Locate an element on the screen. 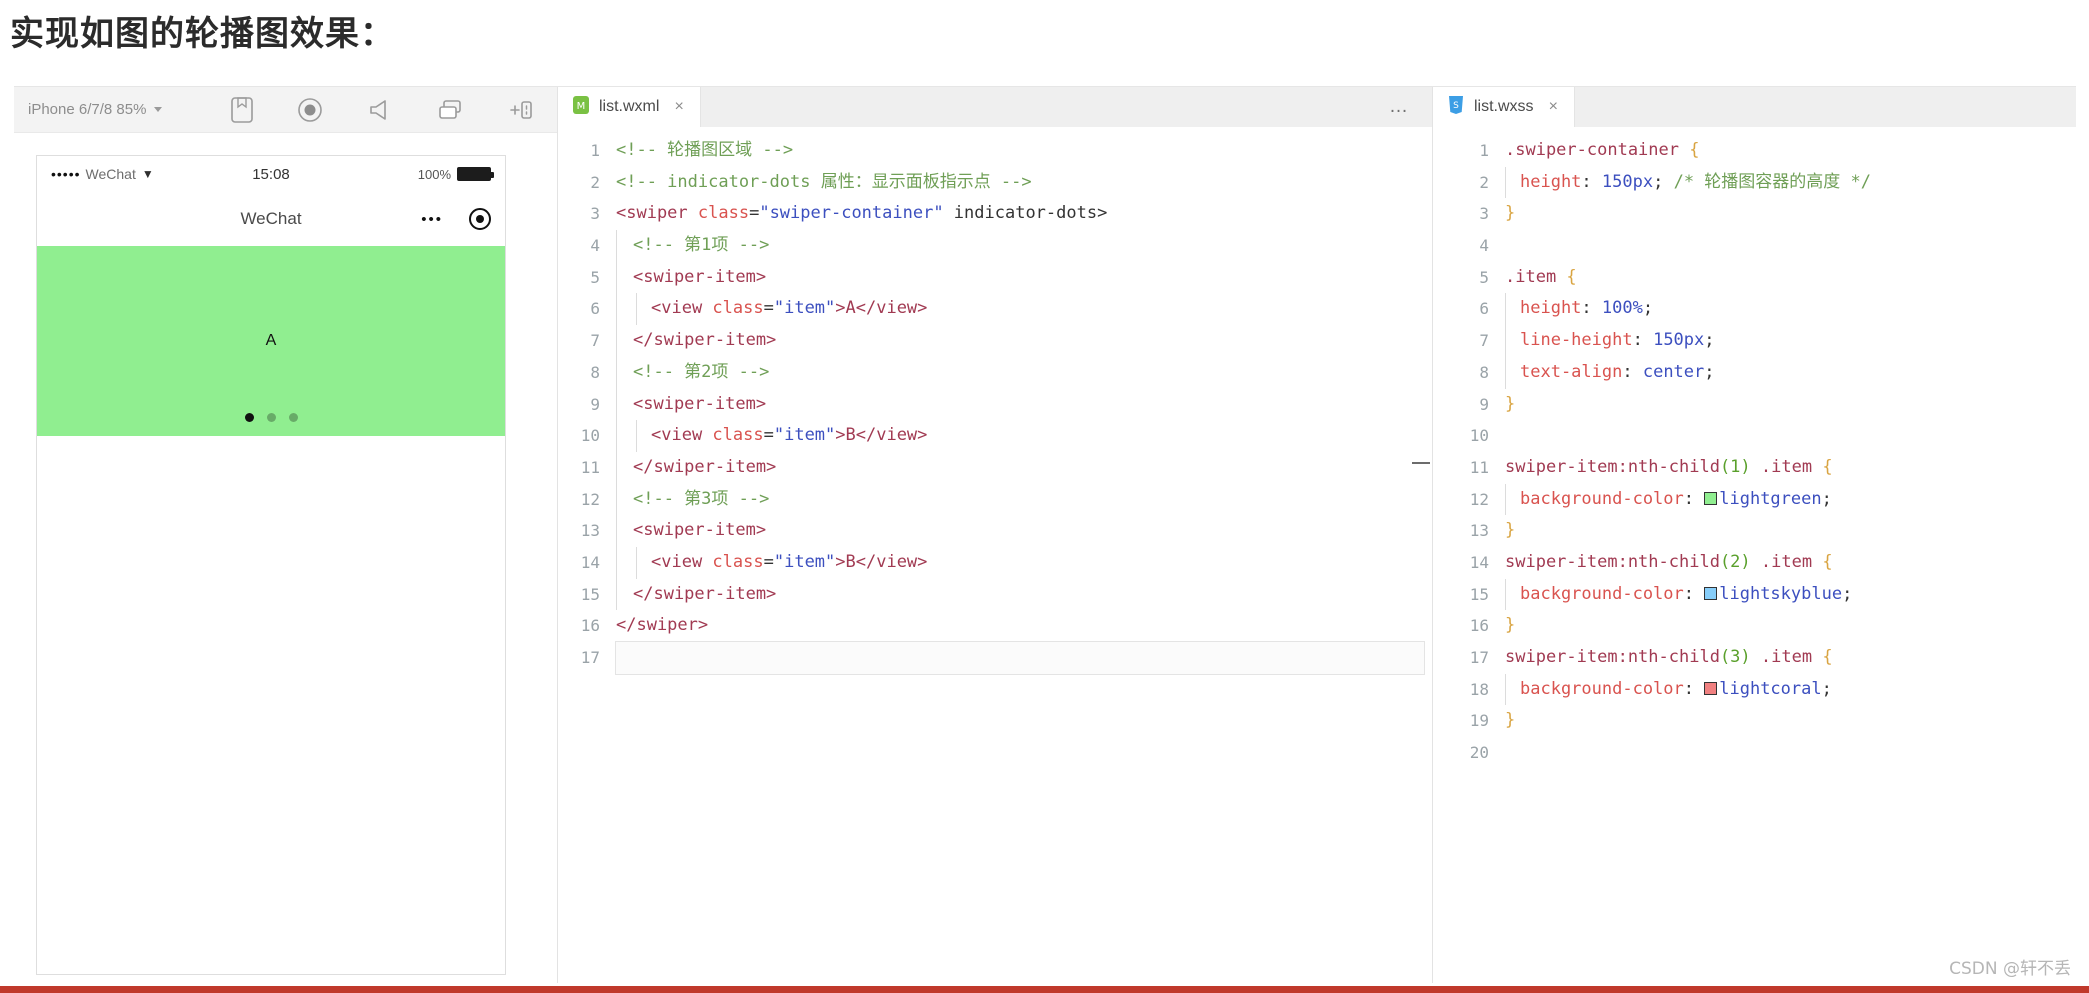 This screenshot has height=993, width=2089. line-number: 6 is located at coordinates (595, 309).